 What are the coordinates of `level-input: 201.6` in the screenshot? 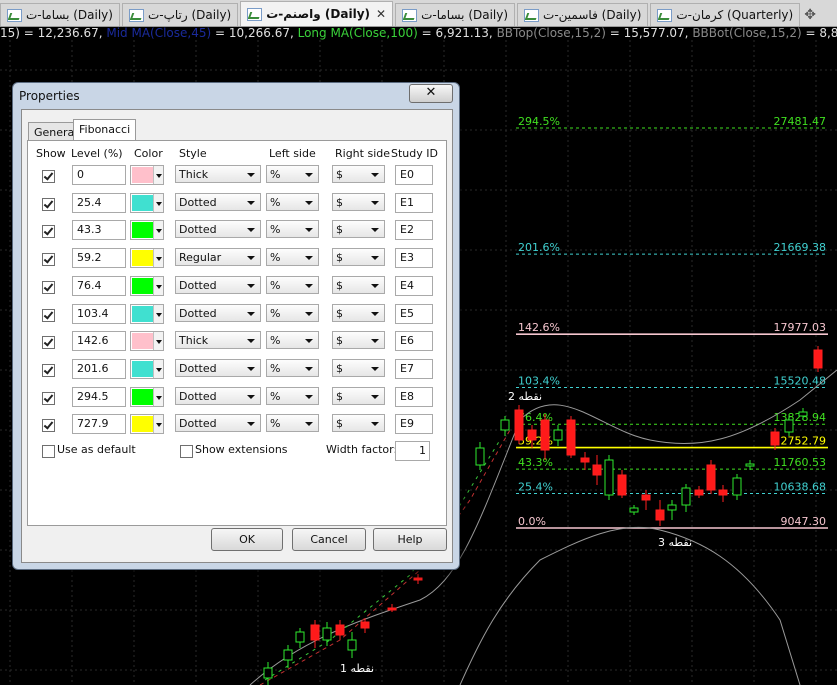 It's located at (99, 368).